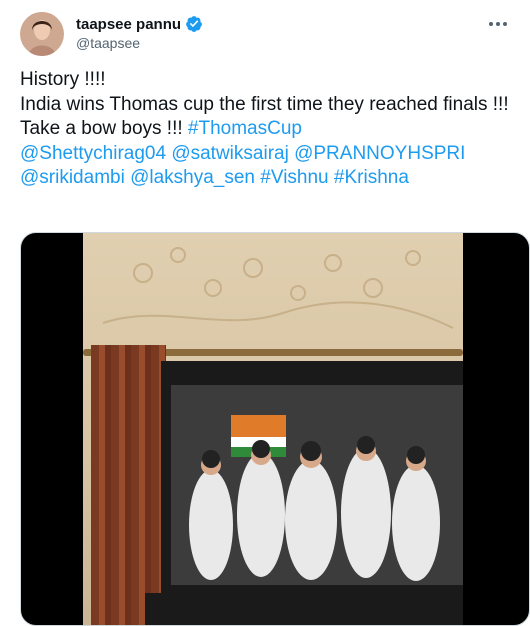 This screenshot has width=530, height=626. What do you see at coordinates (128, 485) in the screenshot?
I see `curtain` at bounding box center [128, 485].